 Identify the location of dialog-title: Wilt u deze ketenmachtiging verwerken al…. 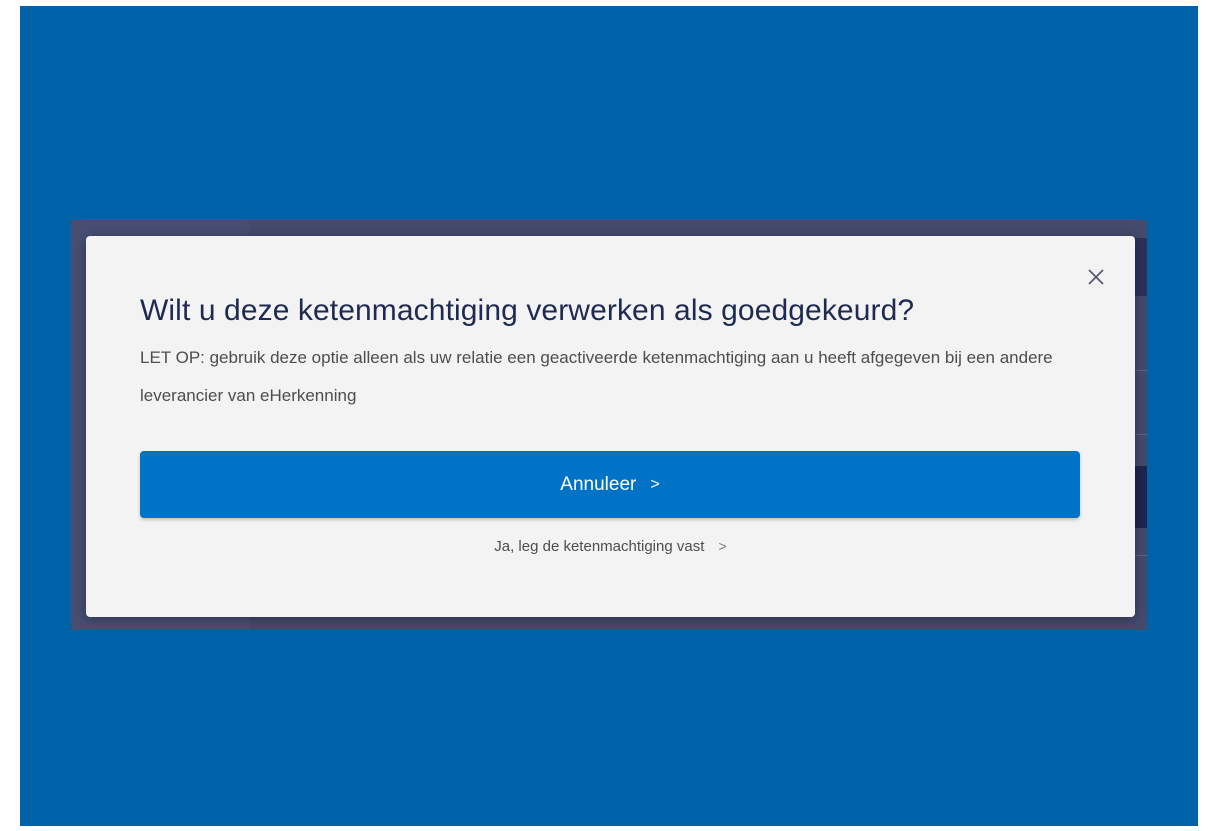
(527, 310).